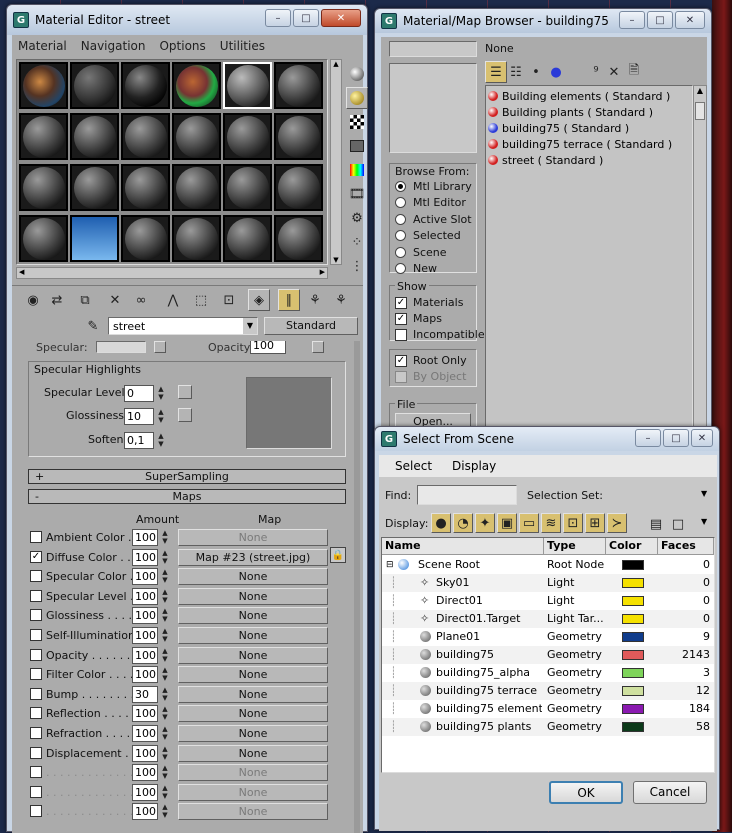 The height and width of the screenshot is (833, 732). Describe the element at coordinates (121, 347) in the screenshot. I see `specular-color-swatch` at that location.